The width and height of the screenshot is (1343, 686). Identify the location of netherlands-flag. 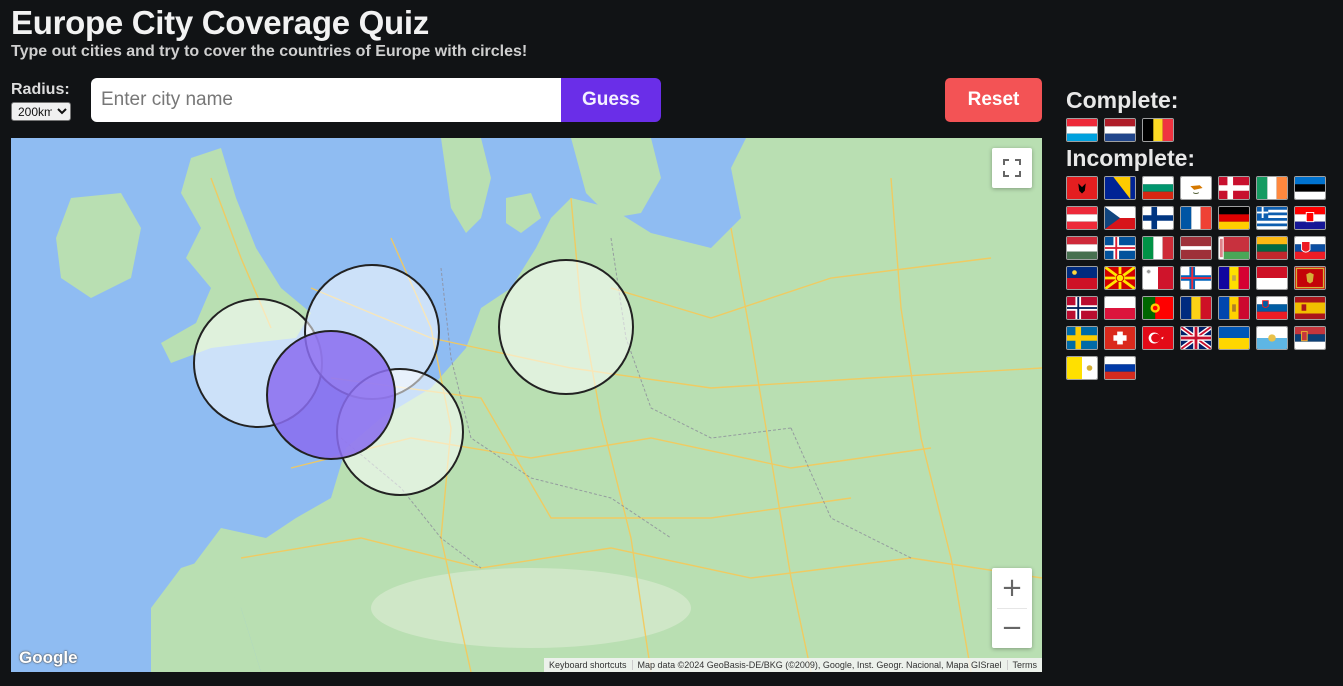
(1120, 130).